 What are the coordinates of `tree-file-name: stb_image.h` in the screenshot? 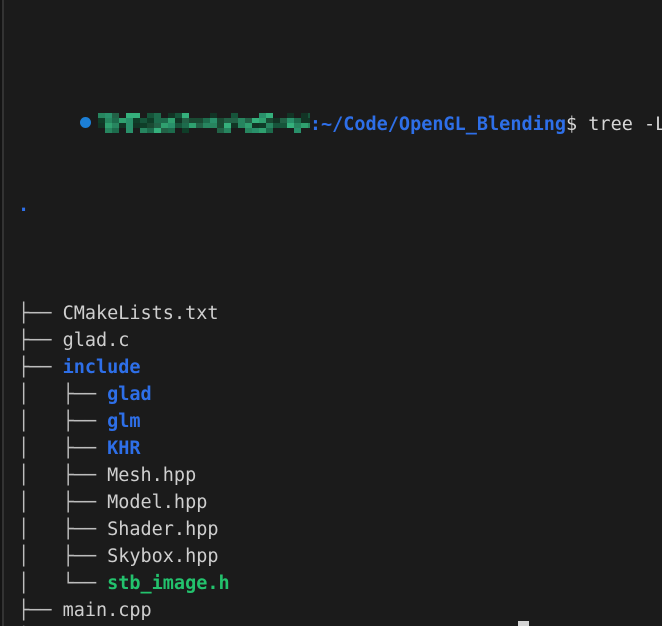 It's located at (168, 583).